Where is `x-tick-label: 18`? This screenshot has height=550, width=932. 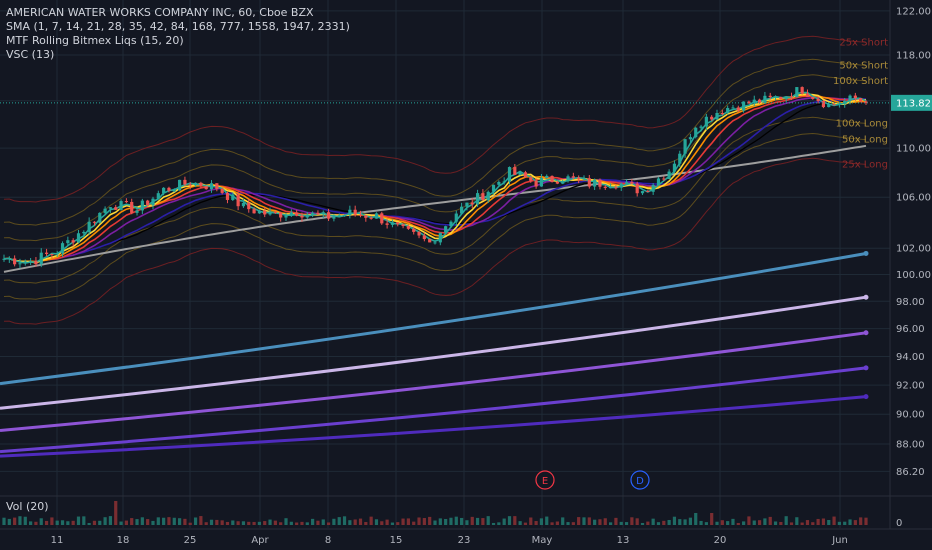
x-tick-label: 18 is located at coordinates (123, 540).